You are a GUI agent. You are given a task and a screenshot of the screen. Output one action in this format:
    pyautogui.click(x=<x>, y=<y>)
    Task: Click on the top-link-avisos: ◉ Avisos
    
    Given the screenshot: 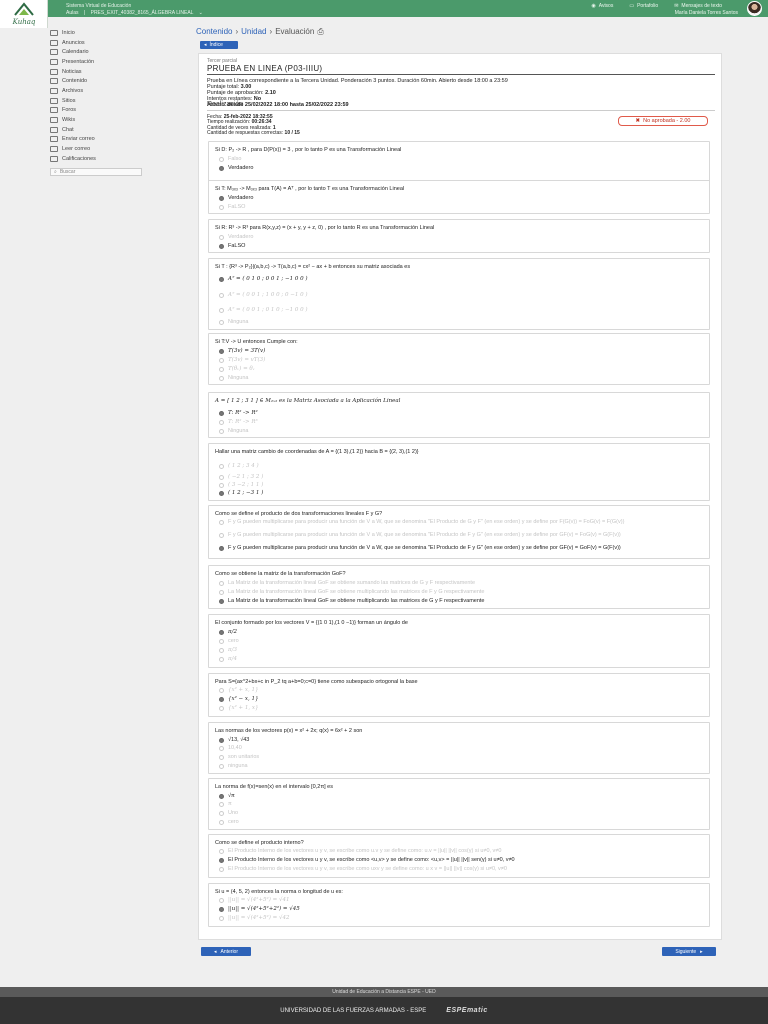 What is the action you would take?
    pyautogui.click(x=602, y=6)
    